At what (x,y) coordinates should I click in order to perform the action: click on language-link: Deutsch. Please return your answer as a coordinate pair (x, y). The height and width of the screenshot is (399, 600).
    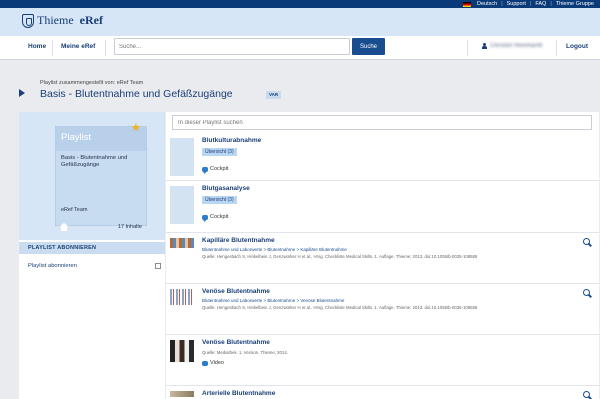
    Looking at the image, I should click on (487, 4).